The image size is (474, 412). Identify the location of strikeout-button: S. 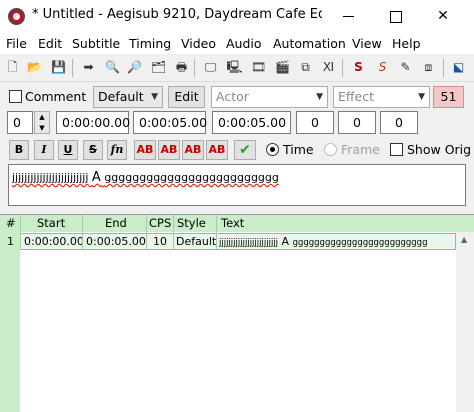
(93, 150).